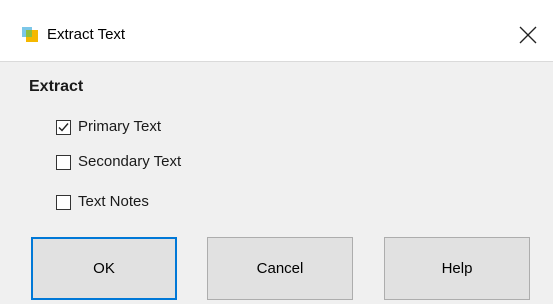  Describe the element at coordinates (63, 202) in the screenshot. I see `text-notes-checkbox` at that location.